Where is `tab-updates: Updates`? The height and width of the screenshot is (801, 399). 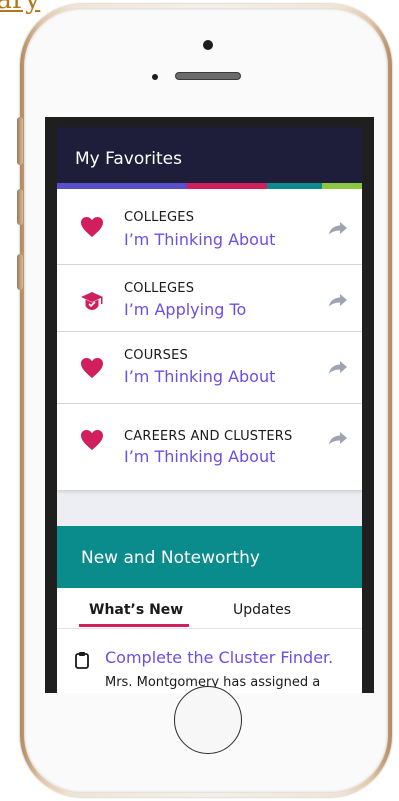
tab-updates: Updates is located at coordinates (262, 610).